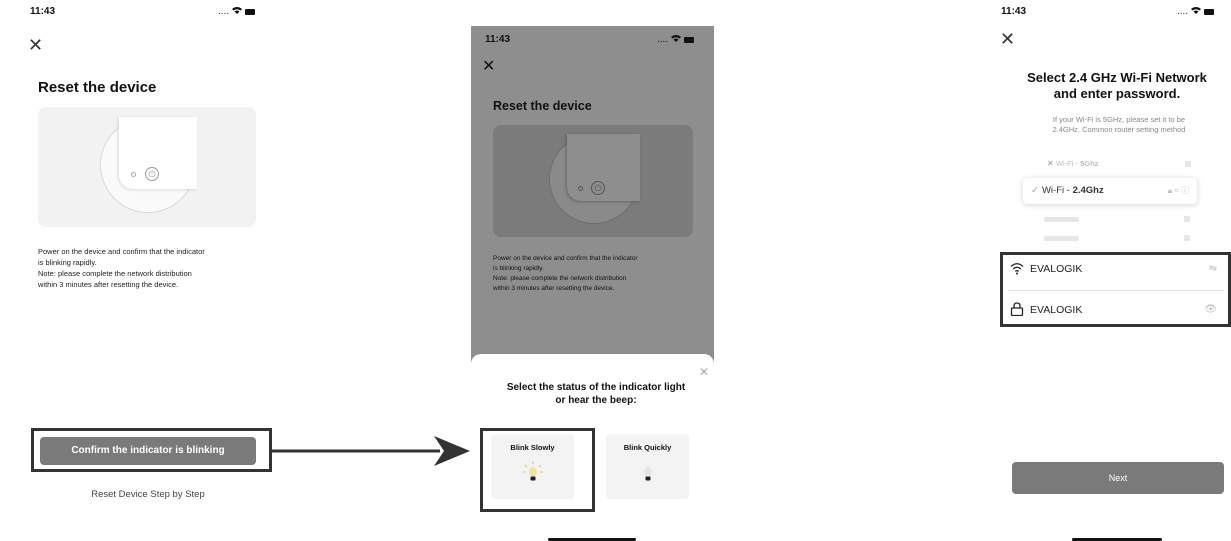 The height and width of the screenshot is (541, 1231). What do you see at coordinates (1114, 310) in the screenshot?
I see `password-field: EVALOGIK 👁︎` at bounding box center [1114, 310].